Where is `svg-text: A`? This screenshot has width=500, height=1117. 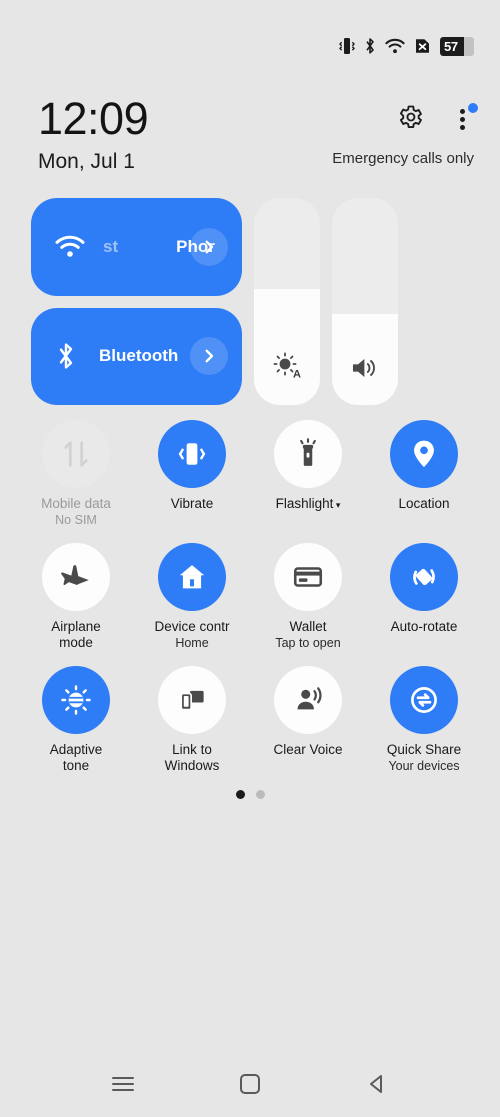
svg-text: A is located at coordinates (297, 375).